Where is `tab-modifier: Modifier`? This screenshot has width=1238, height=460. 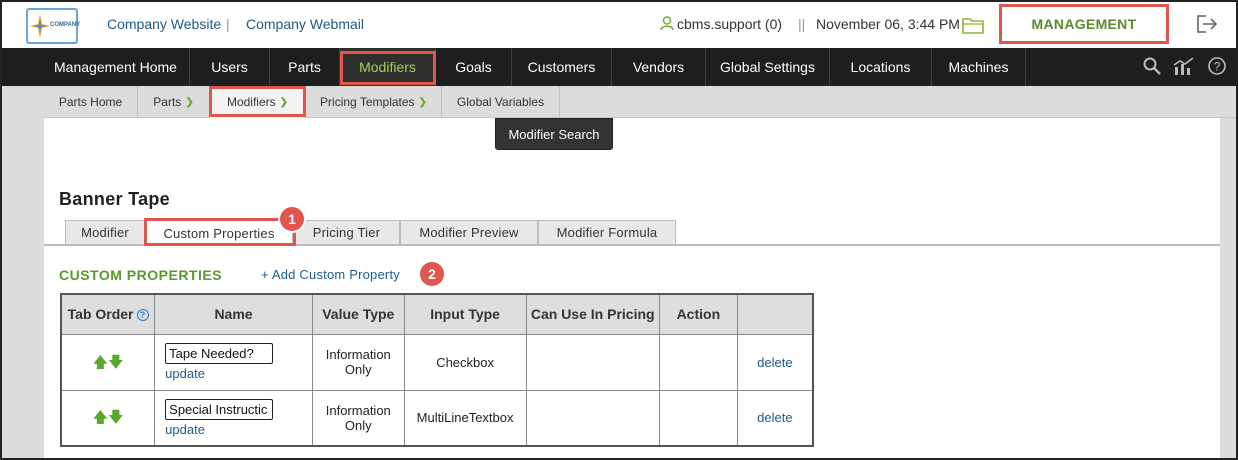
tab-modifier: Modifier is located at coordinates (105, 232).